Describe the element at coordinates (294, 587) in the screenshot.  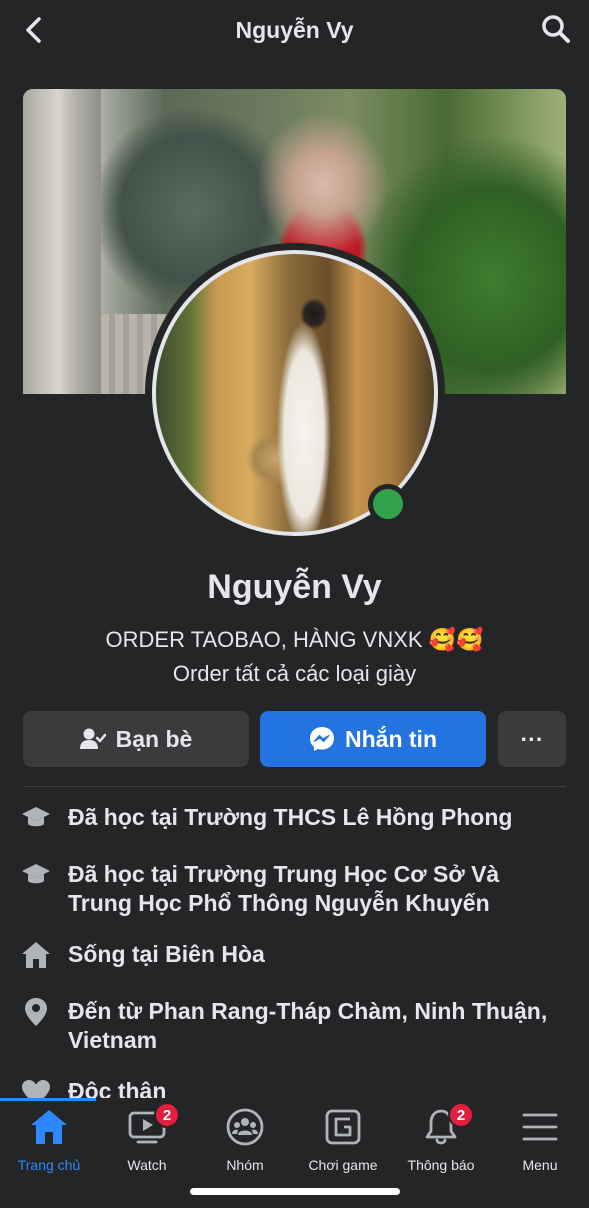
I see `profile-name: Nguyễn Vy` at that location.